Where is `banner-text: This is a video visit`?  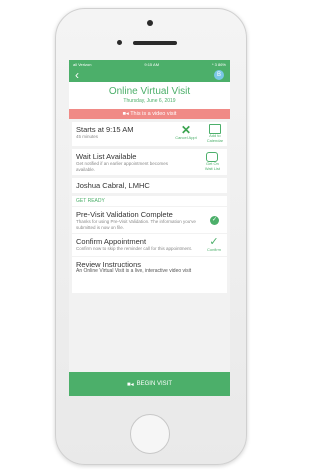 banner-text: This is a video visit is located at coordinates (153, 114).